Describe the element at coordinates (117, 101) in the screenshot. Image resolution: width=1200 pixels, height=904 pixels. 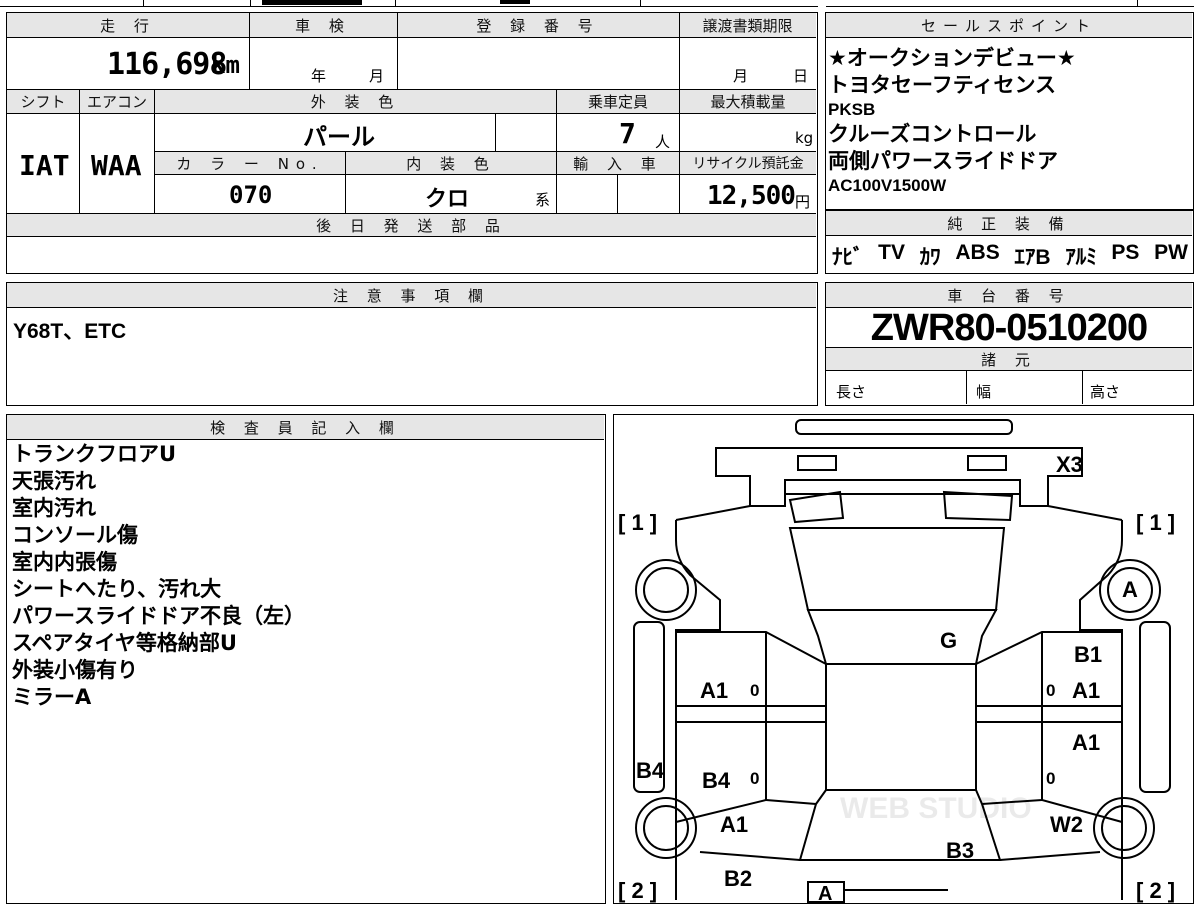
I see `aircon-header: エアコン` at that location.